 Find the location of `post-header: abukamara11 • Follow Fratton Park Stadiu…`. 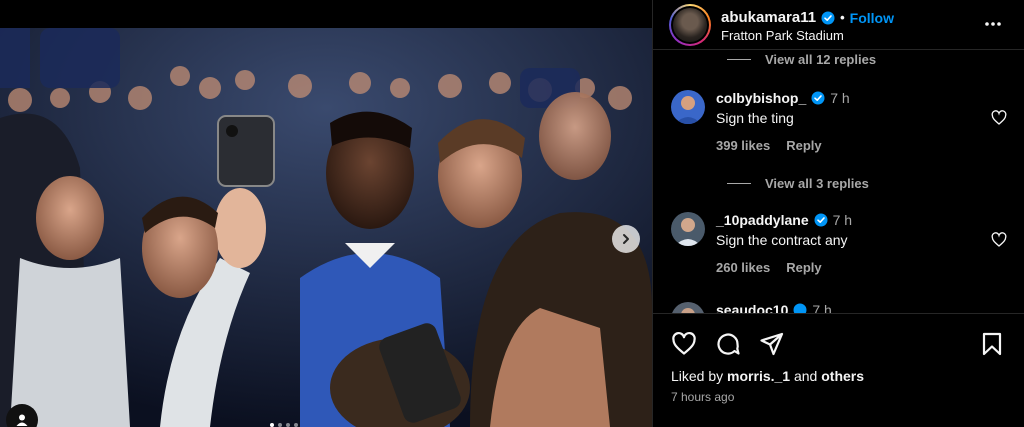

post-header: abukamara11 • Follow Fratton Park Stadiu… is located at coordinates (838, 25).